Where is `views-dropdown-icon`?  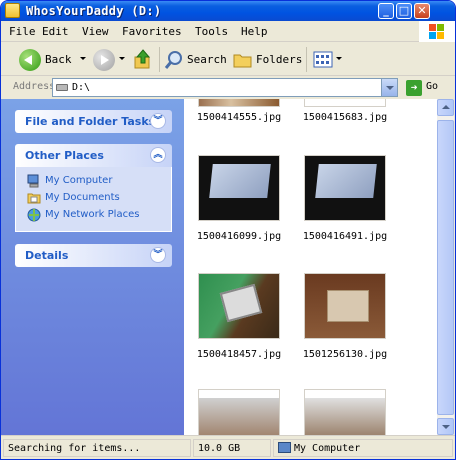
views-dropdown-icon is located at coordinates (339, 58).